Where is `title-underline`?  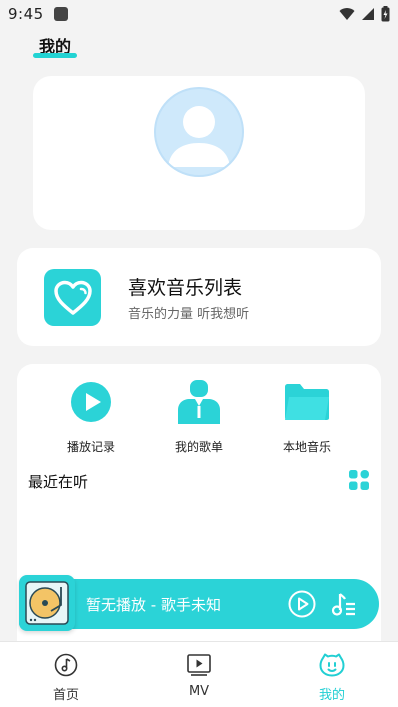
title-underline is located at coordinates (55, 55).